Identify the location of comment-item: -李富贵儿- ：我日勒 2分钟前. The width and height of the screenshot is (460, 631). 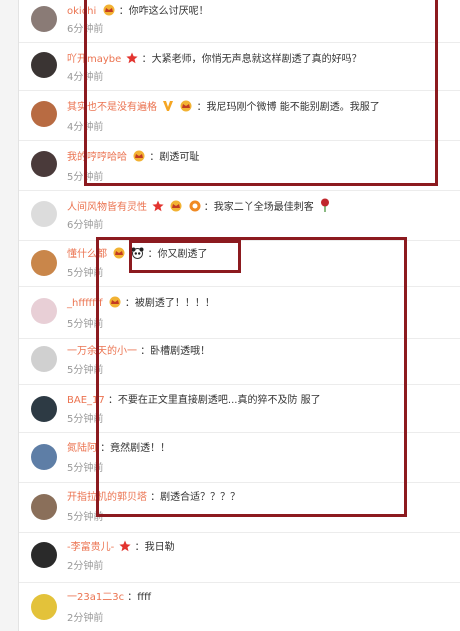
(239, 557).